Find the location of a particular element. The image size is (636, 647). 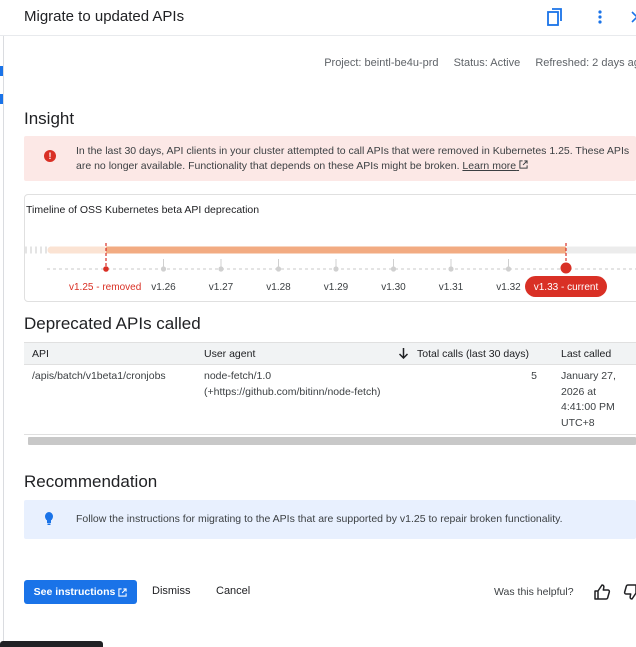

error-icon: ! is located at coordinates (50, 156).